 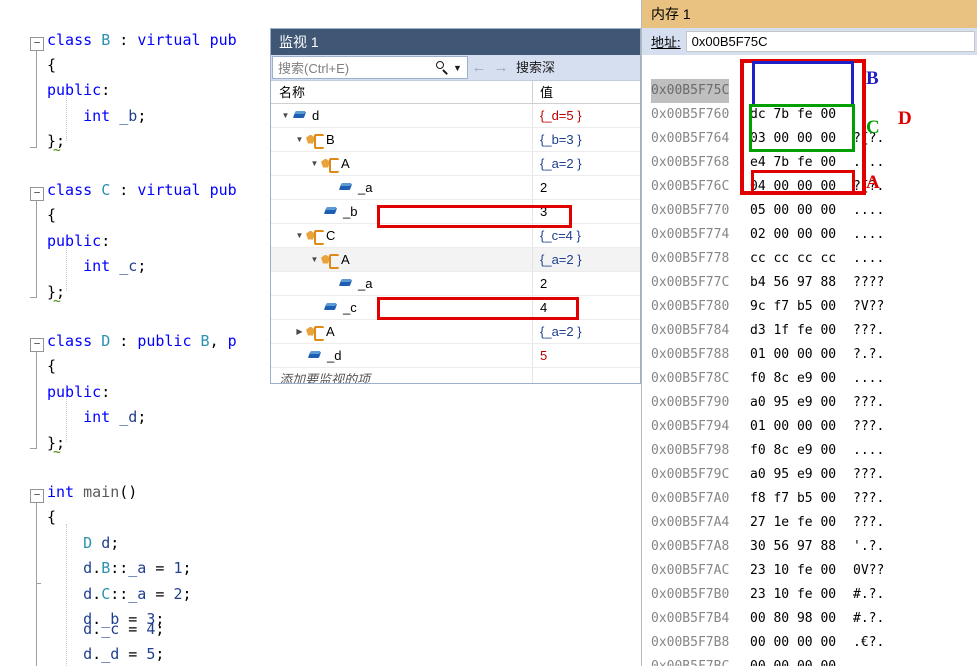 I want to click on table-row: _c 4, so click(x=455, y=308).